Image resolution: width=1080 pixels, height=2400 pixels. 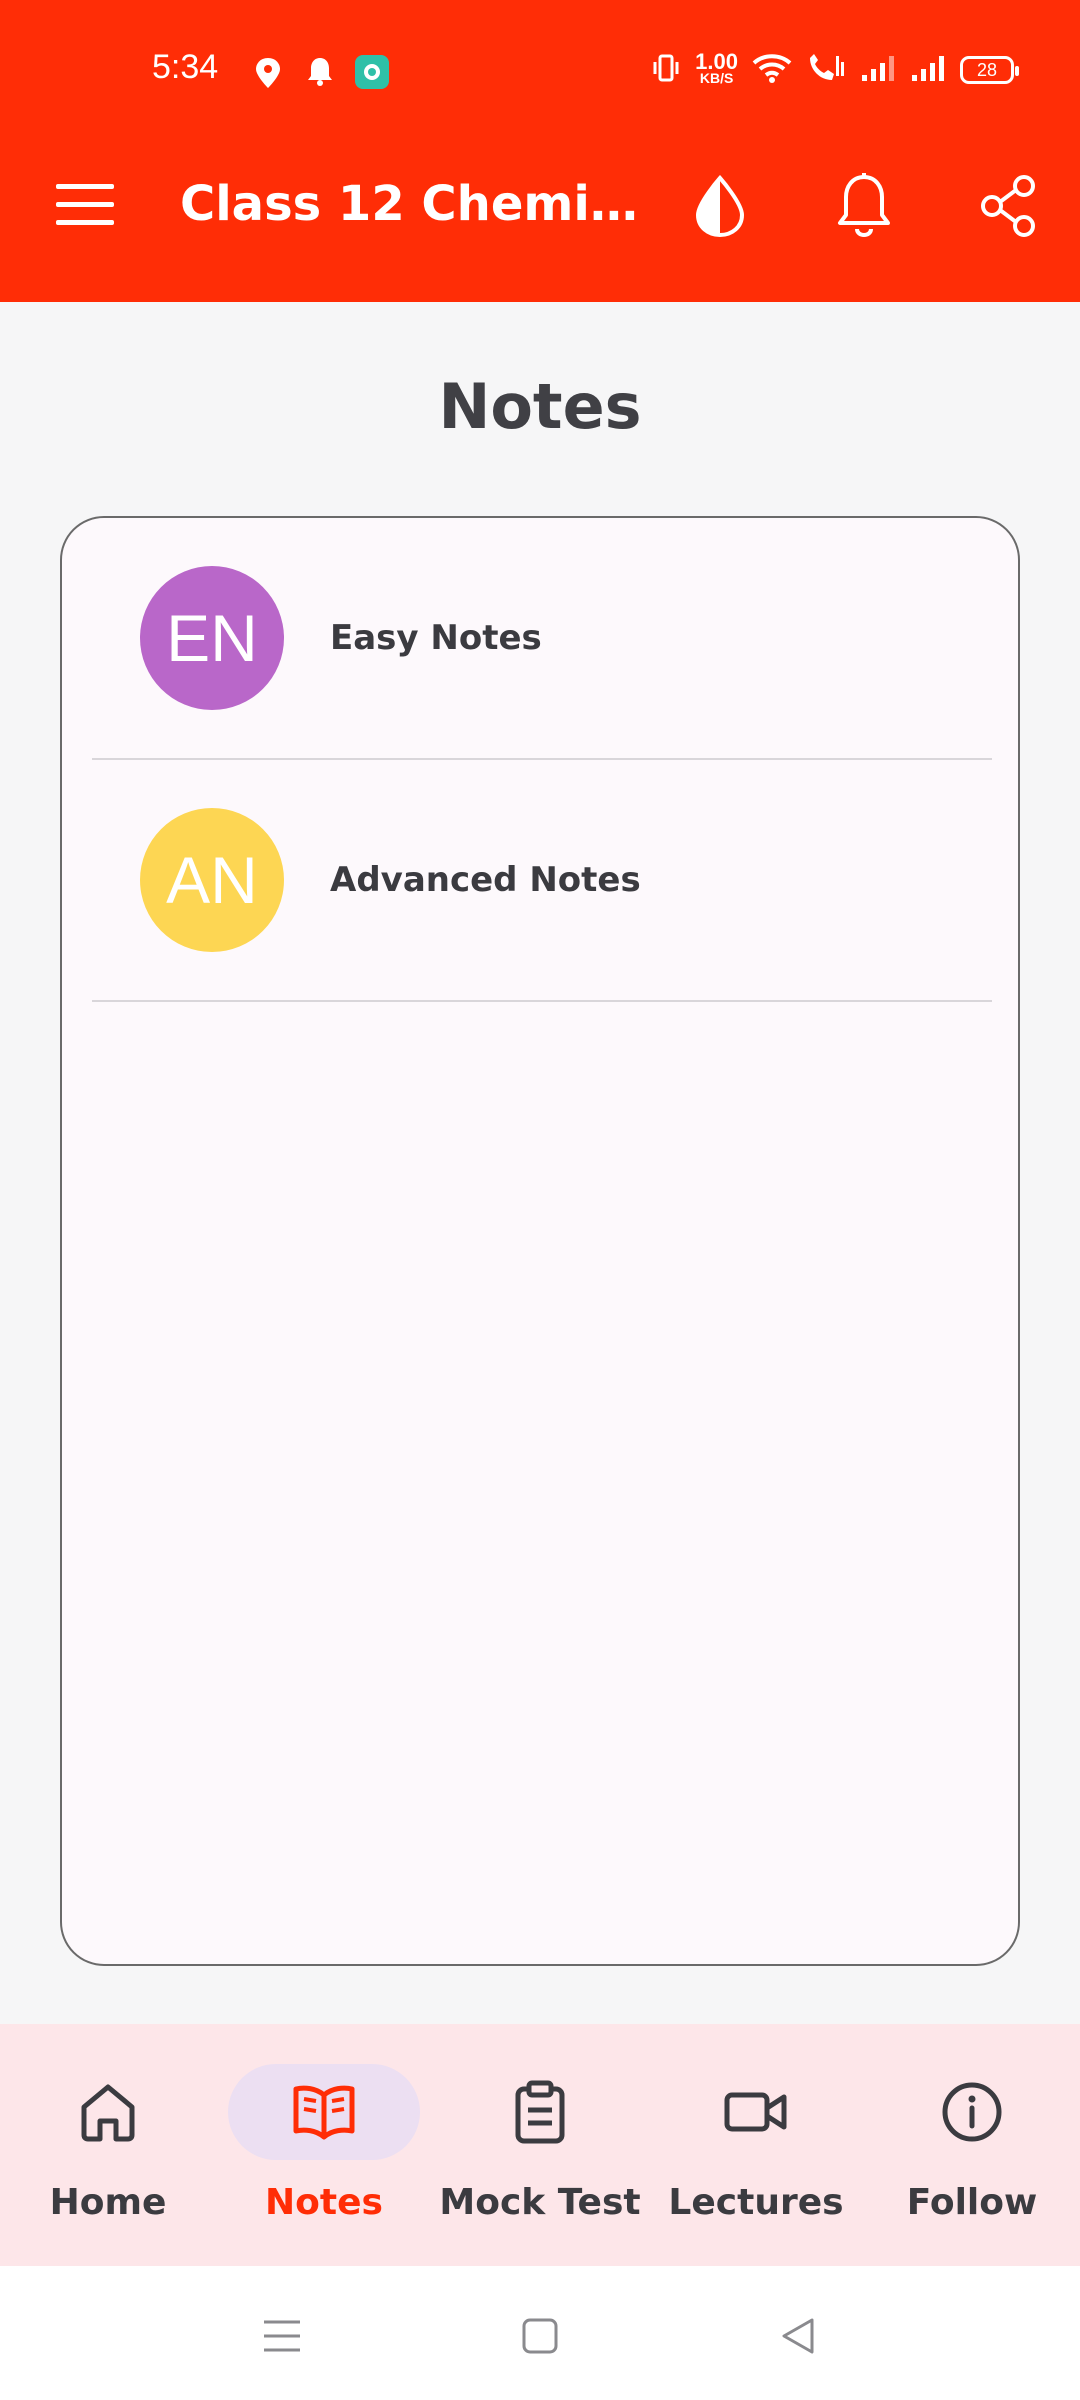 I want to click on nav-item-home: Home, so click(x=108, y=2145).